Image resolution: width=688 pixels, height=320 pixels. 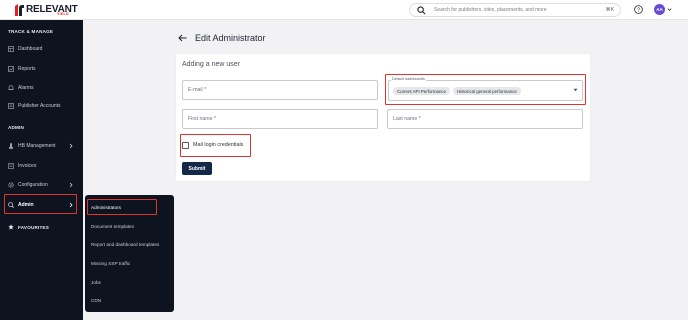 I want to click on last-name-placeholder: Last name *, so click(x=407, y=119).